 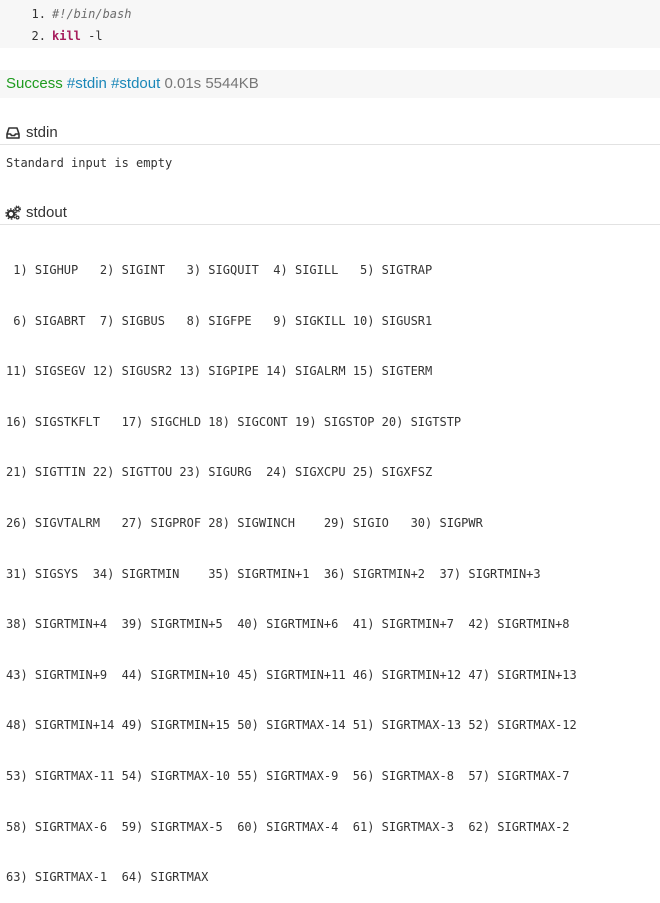 I want to click on code-line-1: 1. #!/bin/bash, so click(x=66, y=14).